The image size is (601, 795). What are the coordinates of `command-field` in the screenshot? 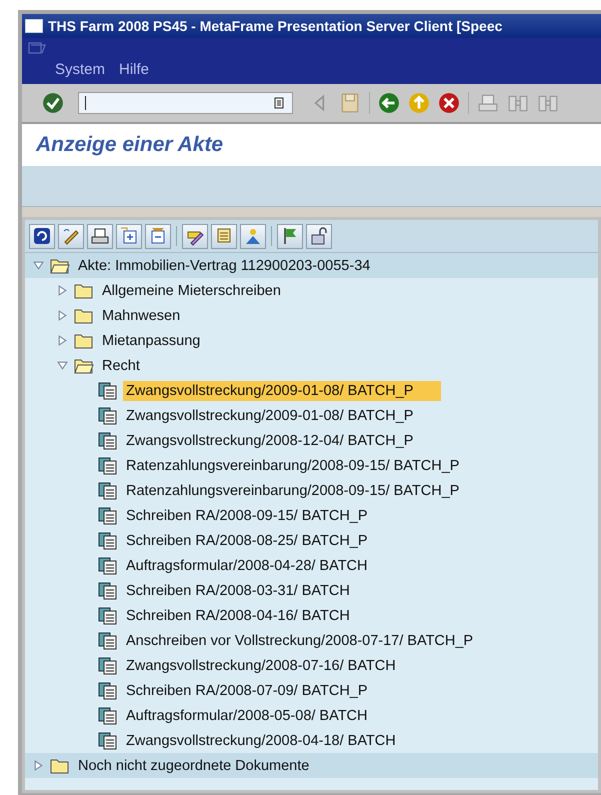 It's located at (185, 103).